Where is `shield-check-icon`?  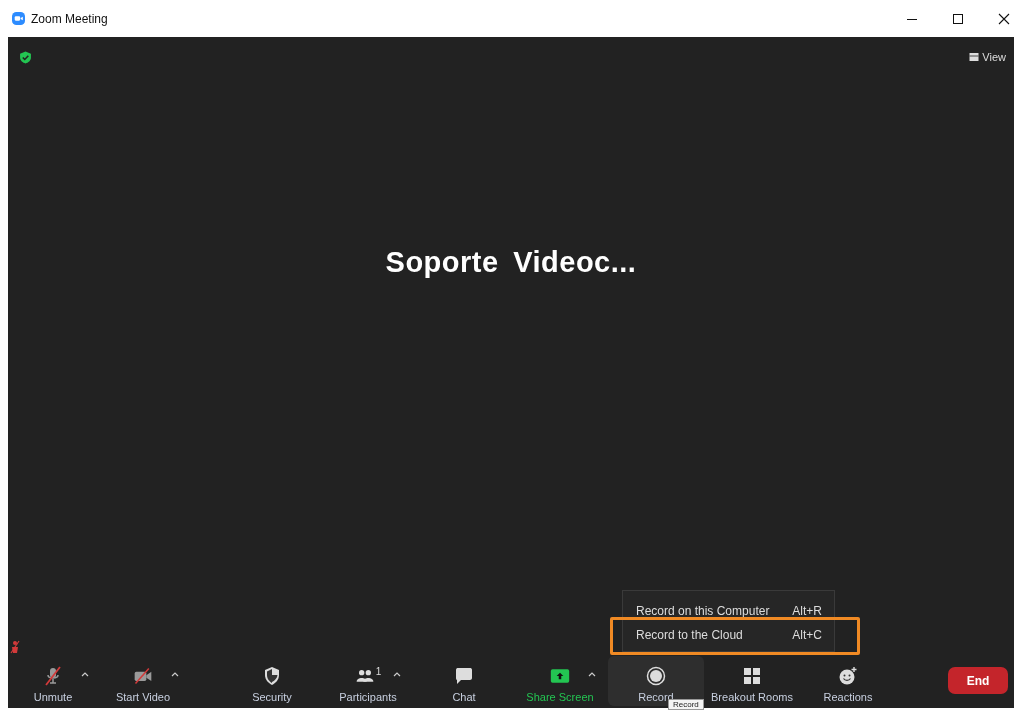
shield-check-icon is located at coordinates (25, 57).